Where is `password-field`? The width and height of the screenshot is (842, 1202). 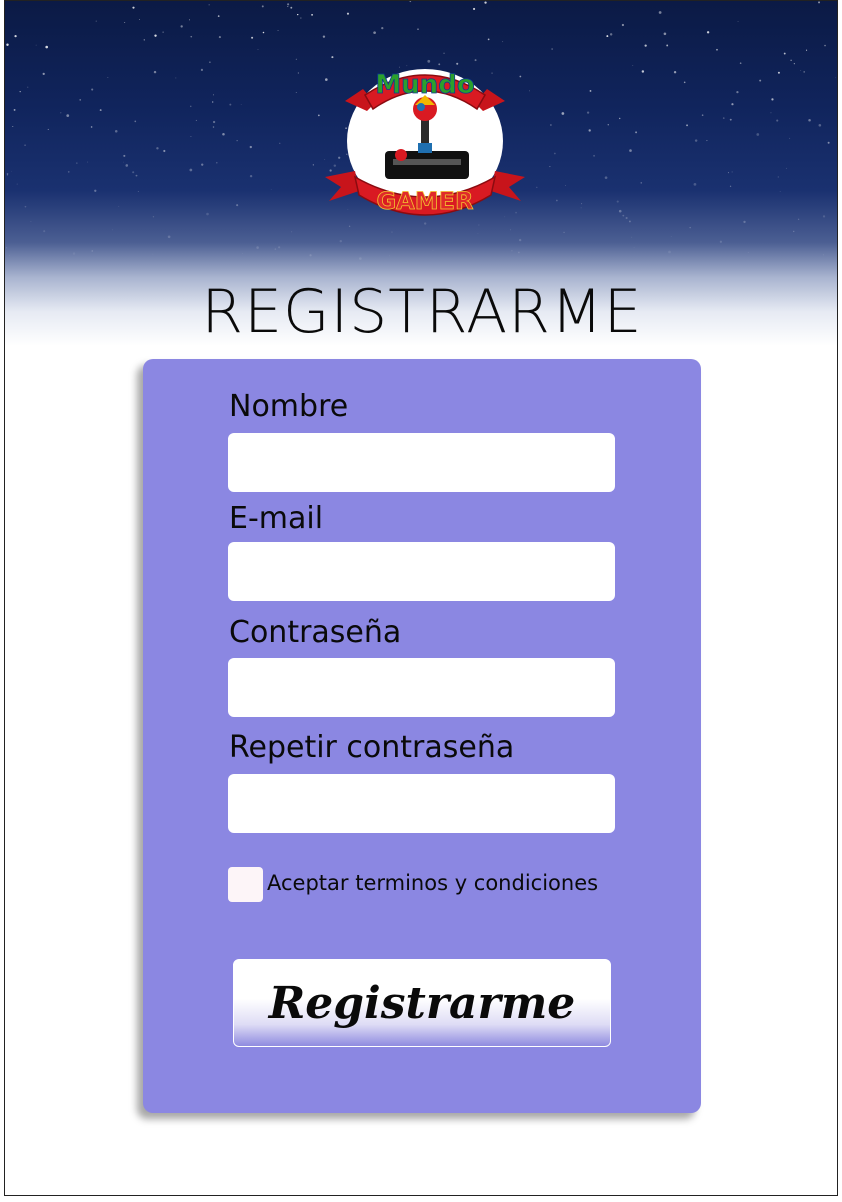
password-field is located at coordinates (421, 687).